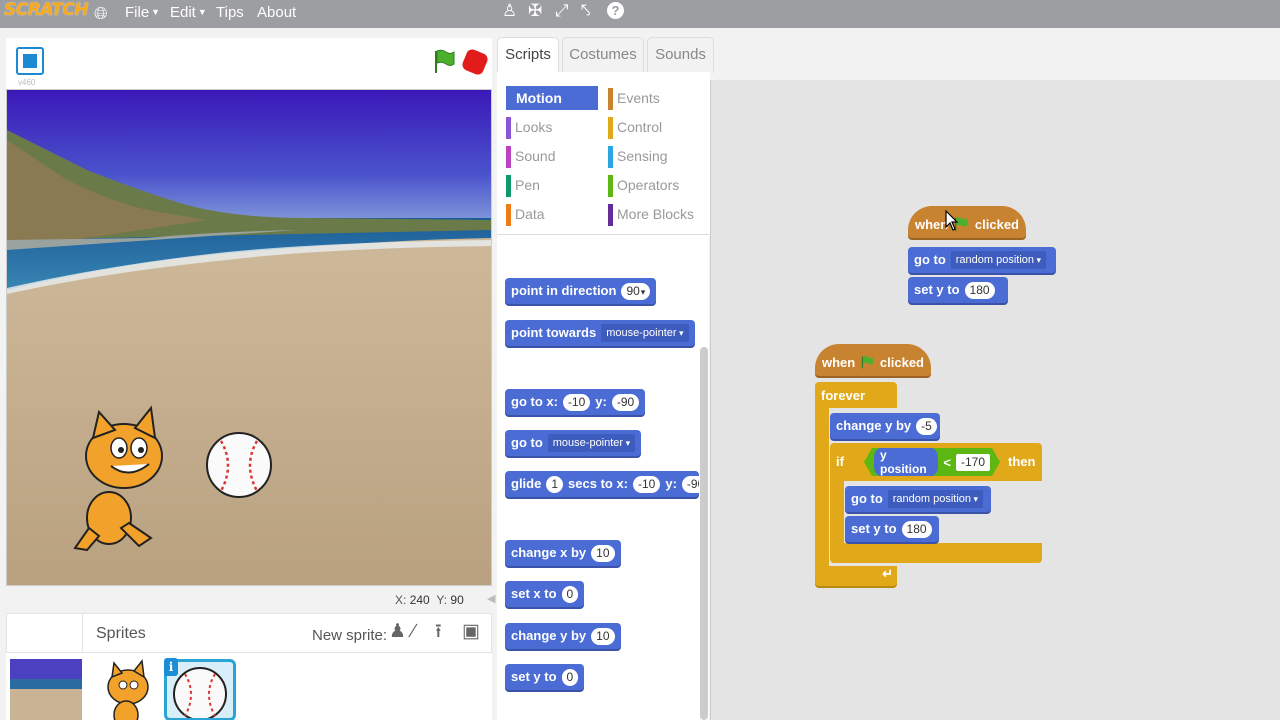 This screenshot has height=720, width=1280. Describe the element at coordinates (651, 214) in the screenshot. I see `category-more-blocks: More Blocks` at that location.